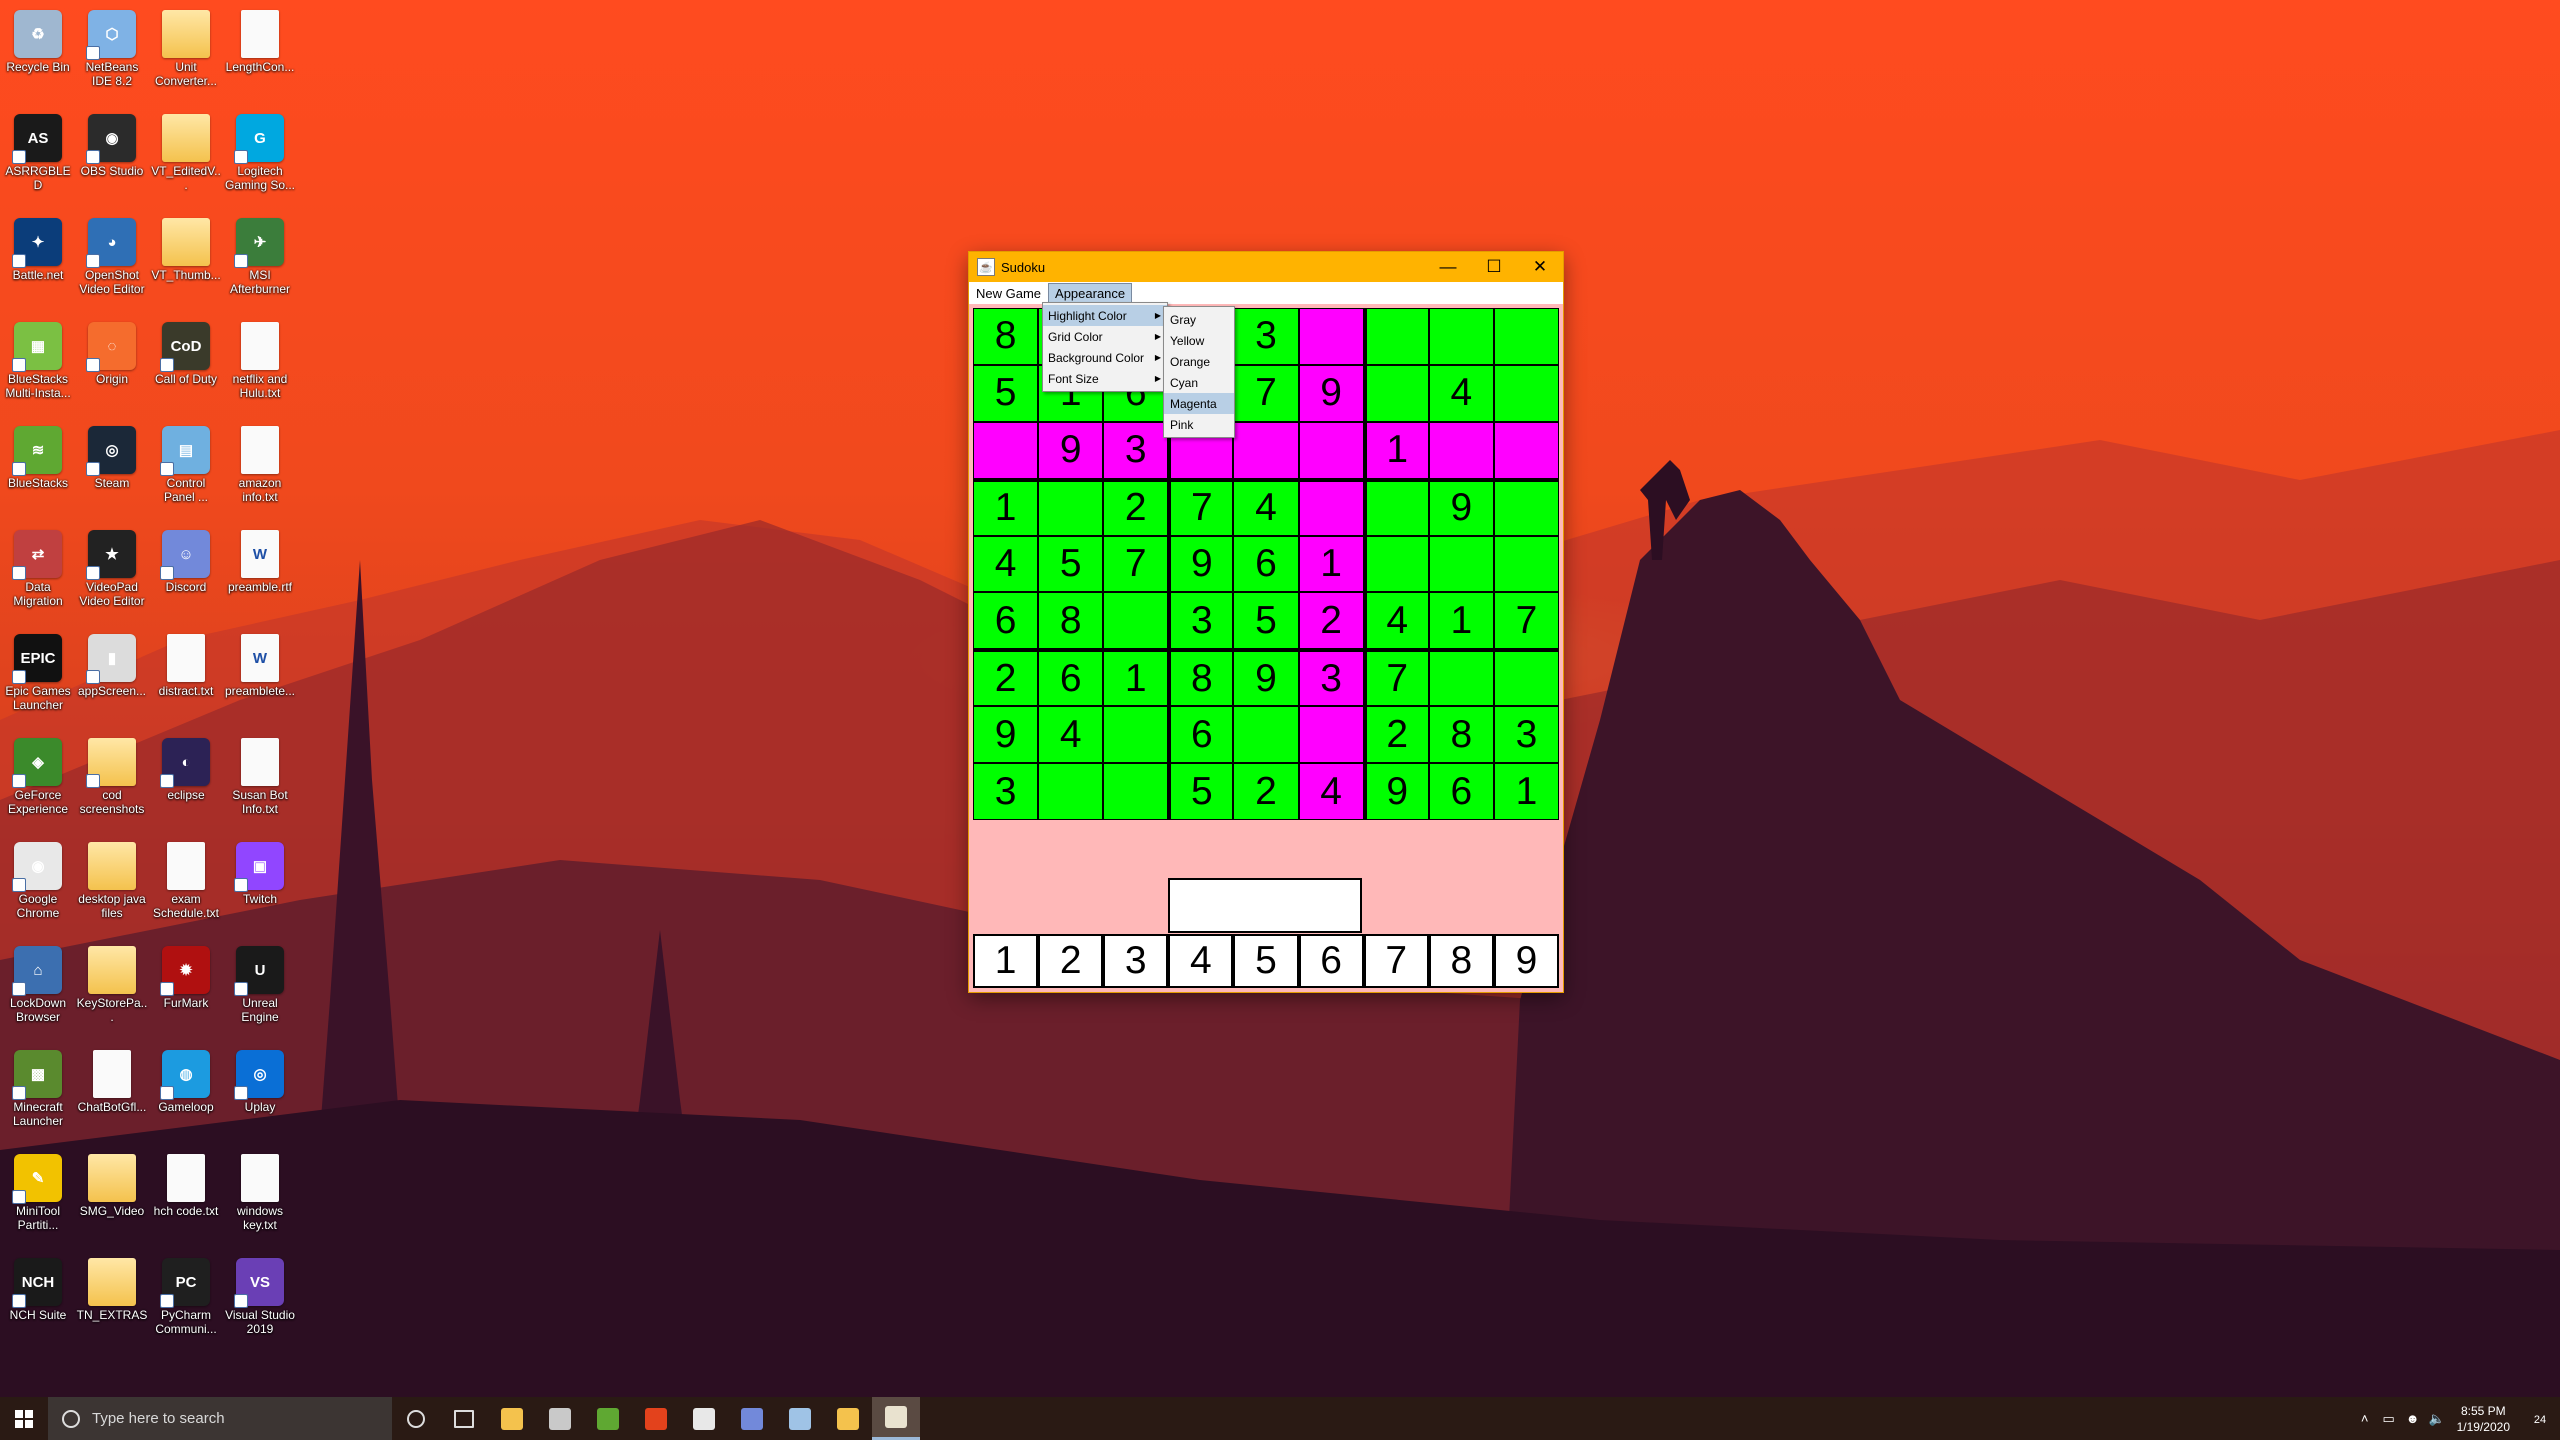  I want to click on desktop-icon: ⌂ LockDown Browser, so click(38, 981).